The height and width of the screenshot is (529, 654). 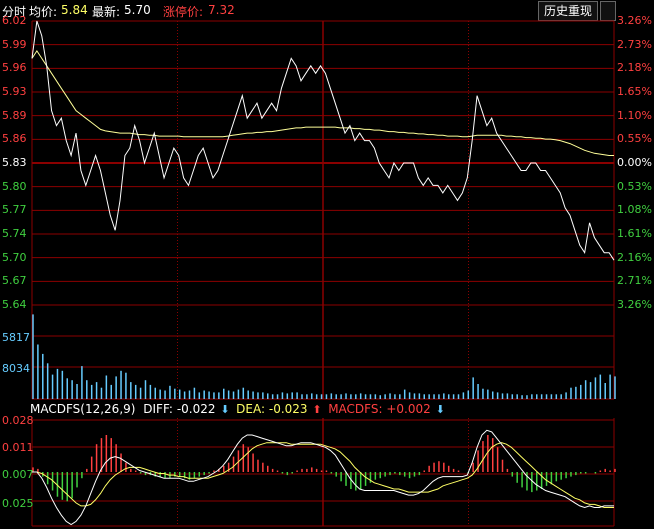 I want to click on price-axis-label: 5.77, so click(x=14, y=210).